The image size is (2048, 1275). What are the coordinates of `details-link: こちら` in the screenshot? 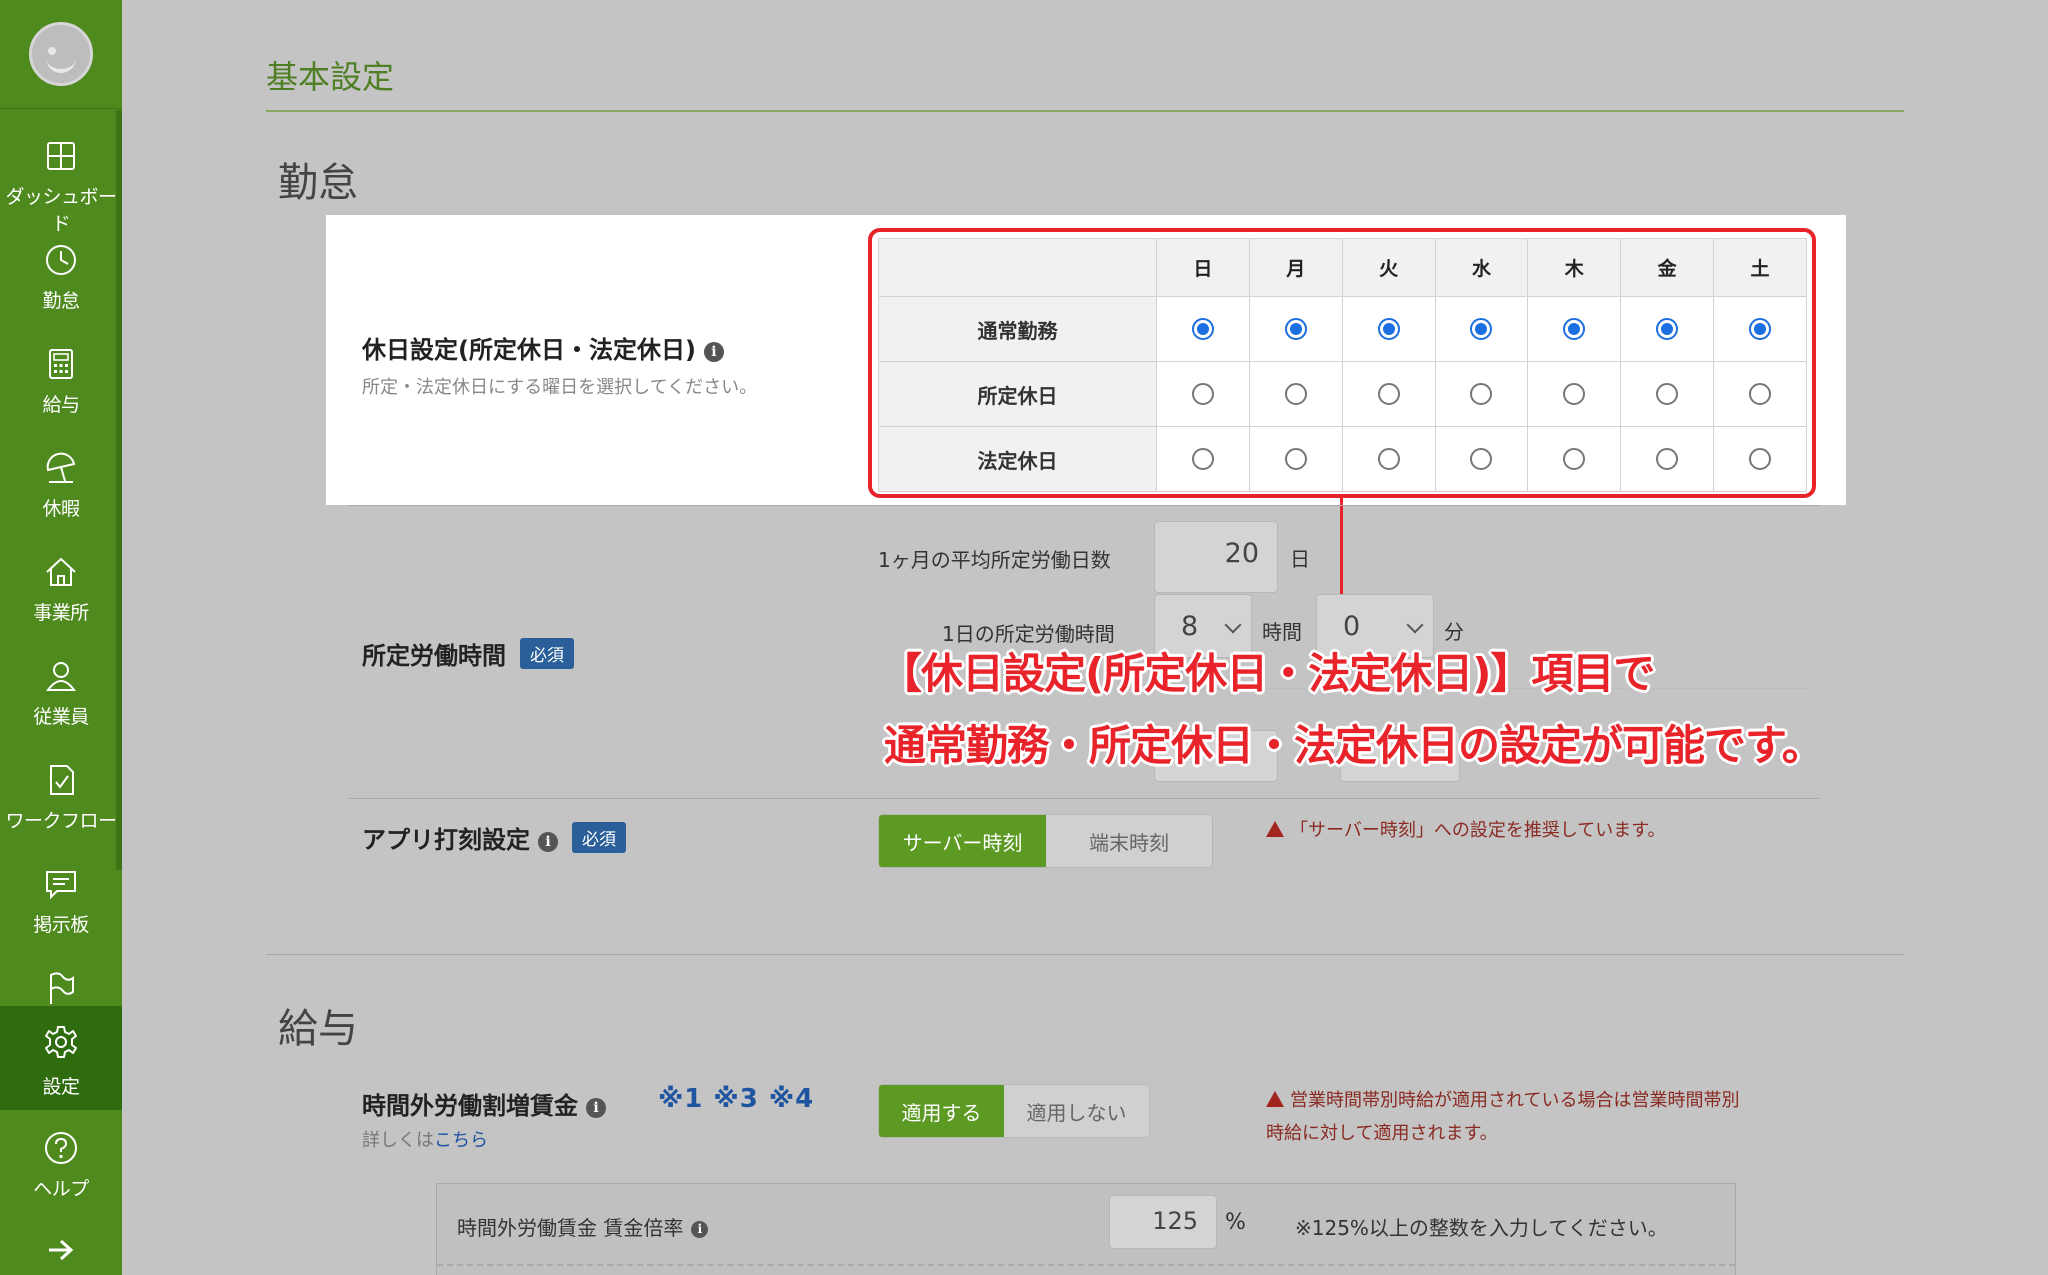 It's located at (461, 1140).